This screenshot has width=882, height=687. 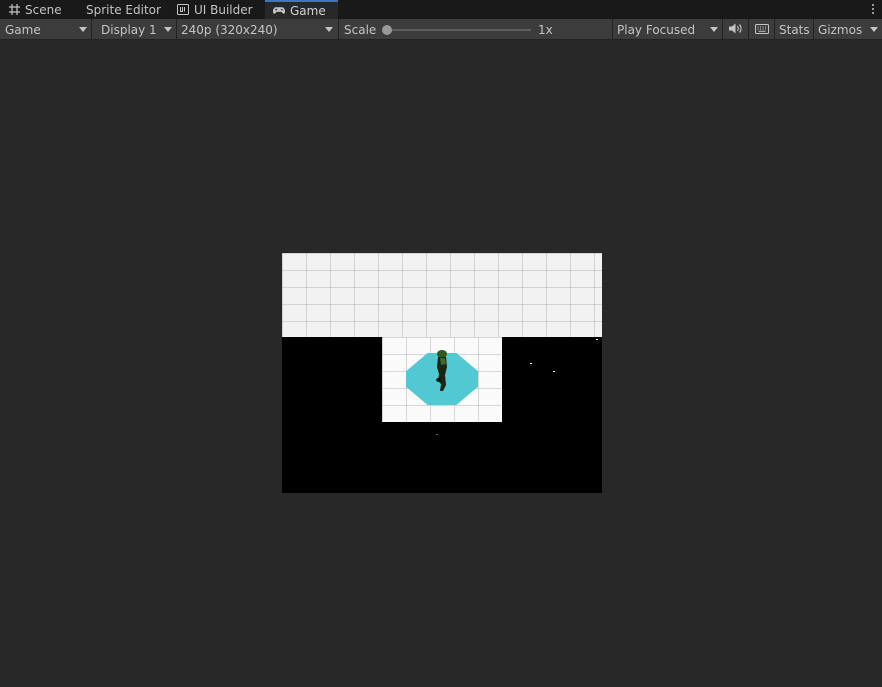 I want to click on scale-slider-track, so click(x=458, y=30).